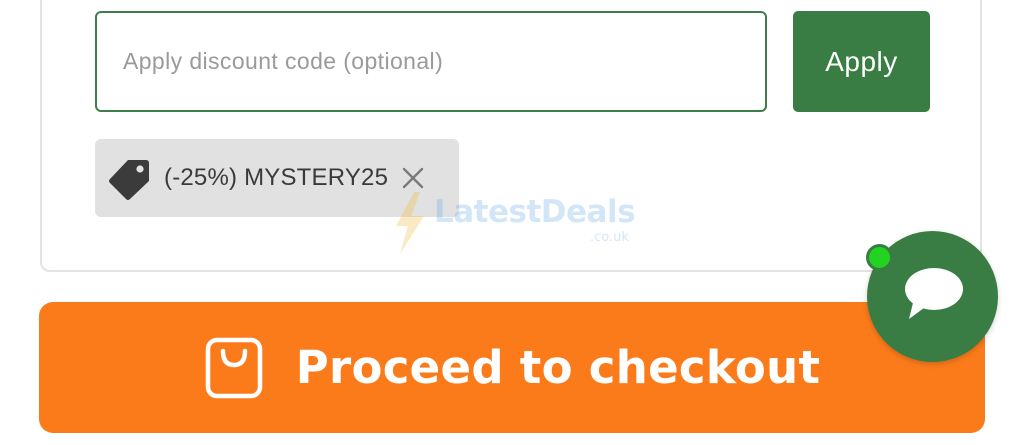 This screenshot has height=445, width=1024. What do you see at coordinates (130, 178) in the screenshot?
I see `price-tag-icon` at bounding box center [130, 178].